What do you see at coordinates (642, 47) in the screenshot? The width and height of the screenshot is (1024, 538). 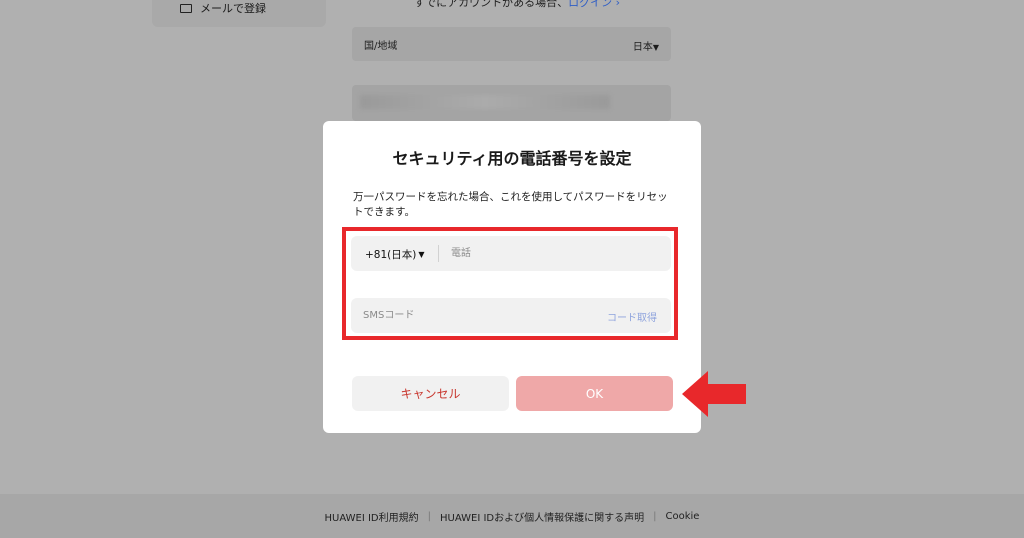 I see `region-value-text: 日本` at bounding box center [642, 47].